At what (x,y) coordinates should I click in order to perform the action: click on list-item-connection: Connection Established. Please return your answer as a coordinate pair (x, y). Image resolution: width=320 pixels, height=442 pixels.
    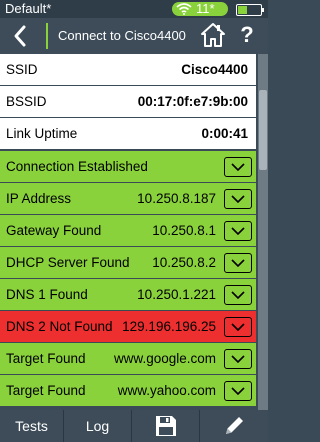
    Looking at the image, I should click on (128, 167).